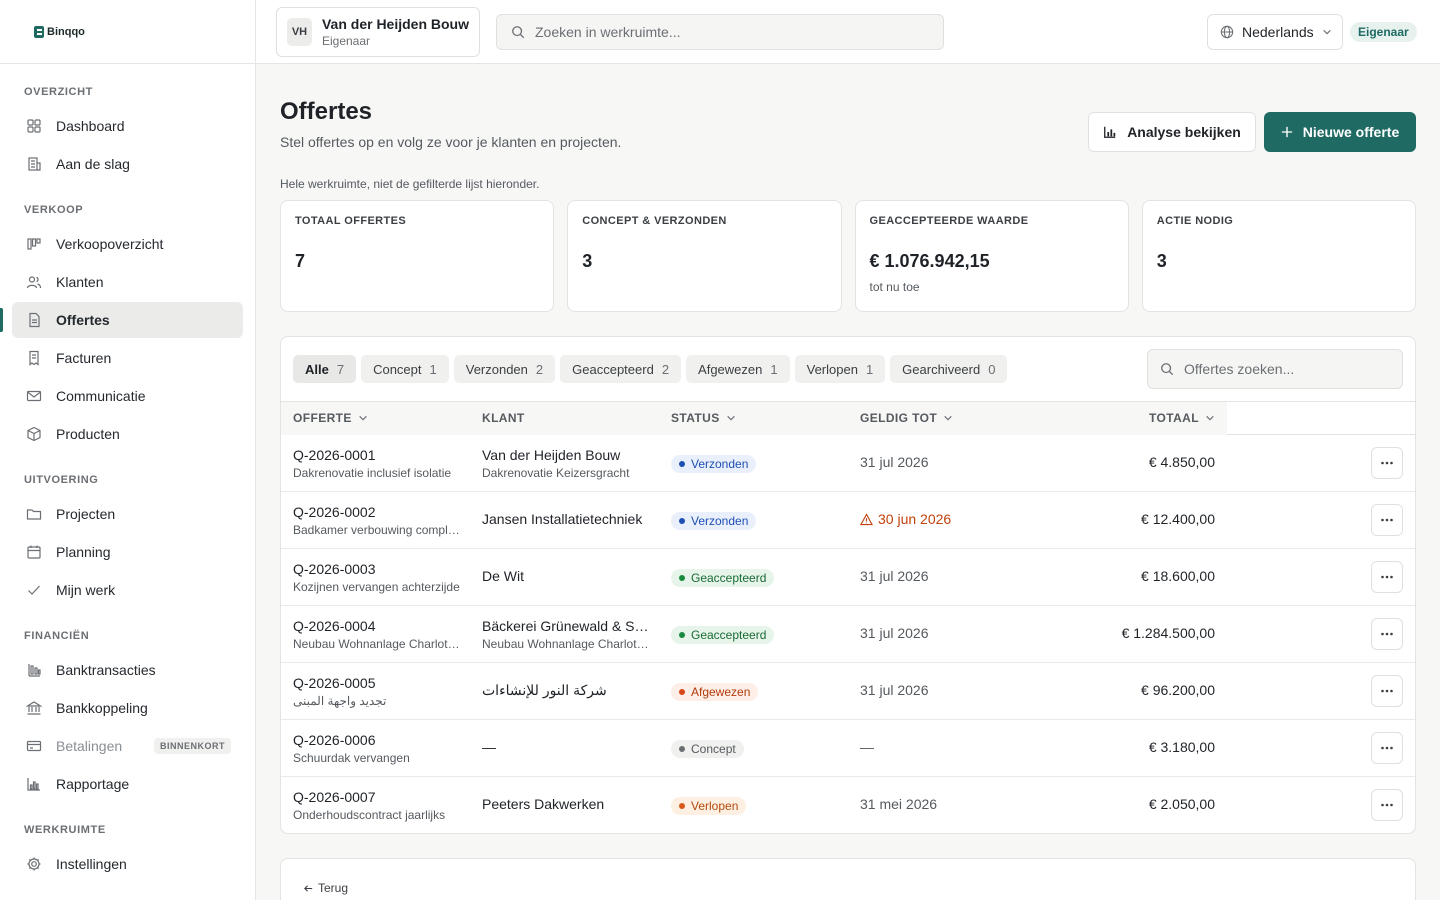  I want to click on brand-logo: Binqqo, so click(59, 31).